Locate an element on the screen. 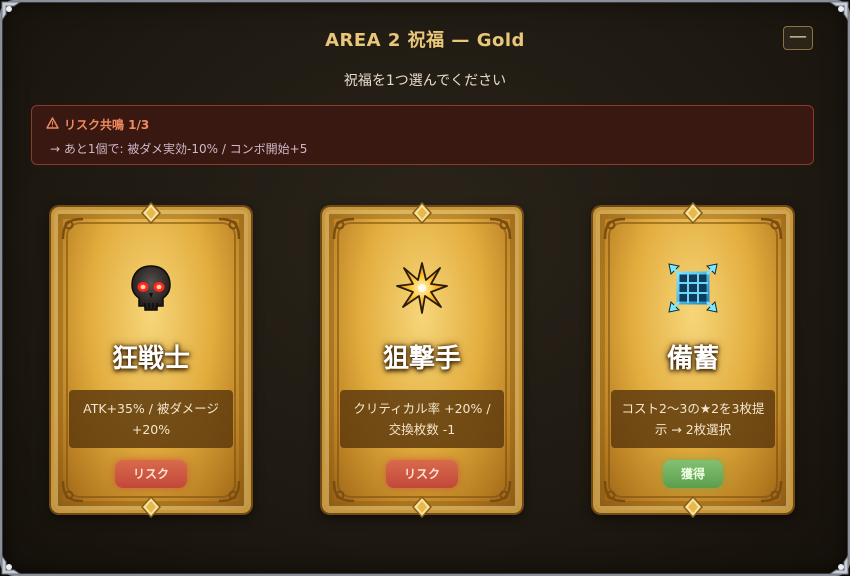 Image resolution: width=850 pixels, height=576 pixels. starburst-icon is located at coordinates (422, 288).